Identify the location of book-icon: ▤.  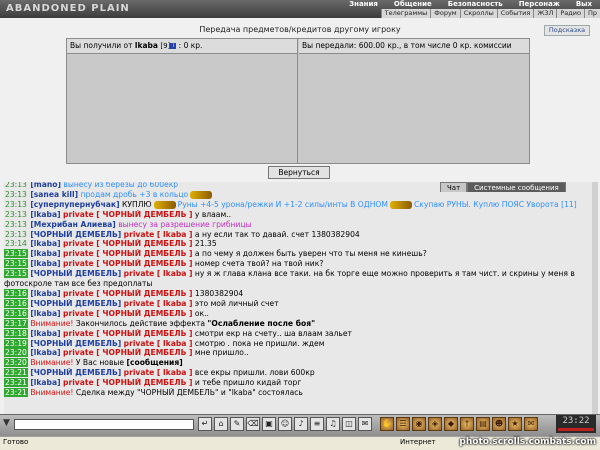
(483, 424).